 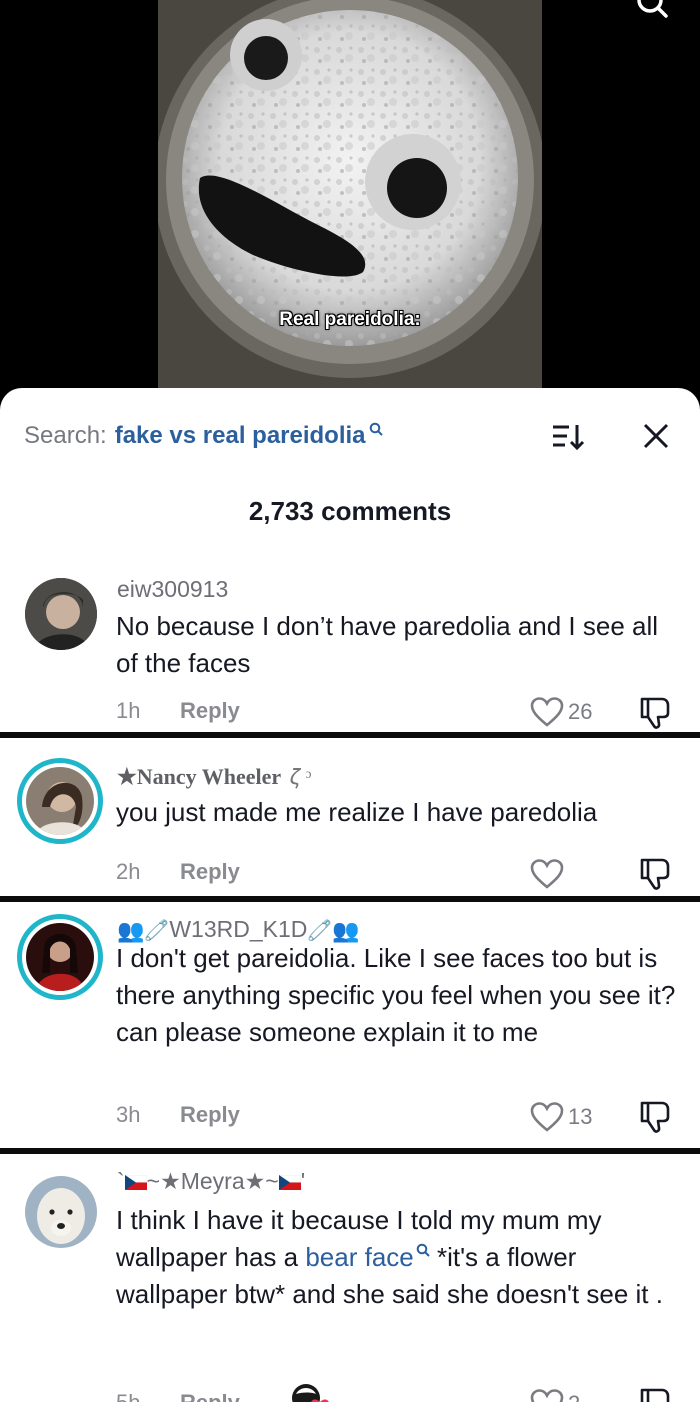 I want to click on comment-username: ★Nancy Wheeler 𝜁 ᵓ, so click(x=214, y=777).